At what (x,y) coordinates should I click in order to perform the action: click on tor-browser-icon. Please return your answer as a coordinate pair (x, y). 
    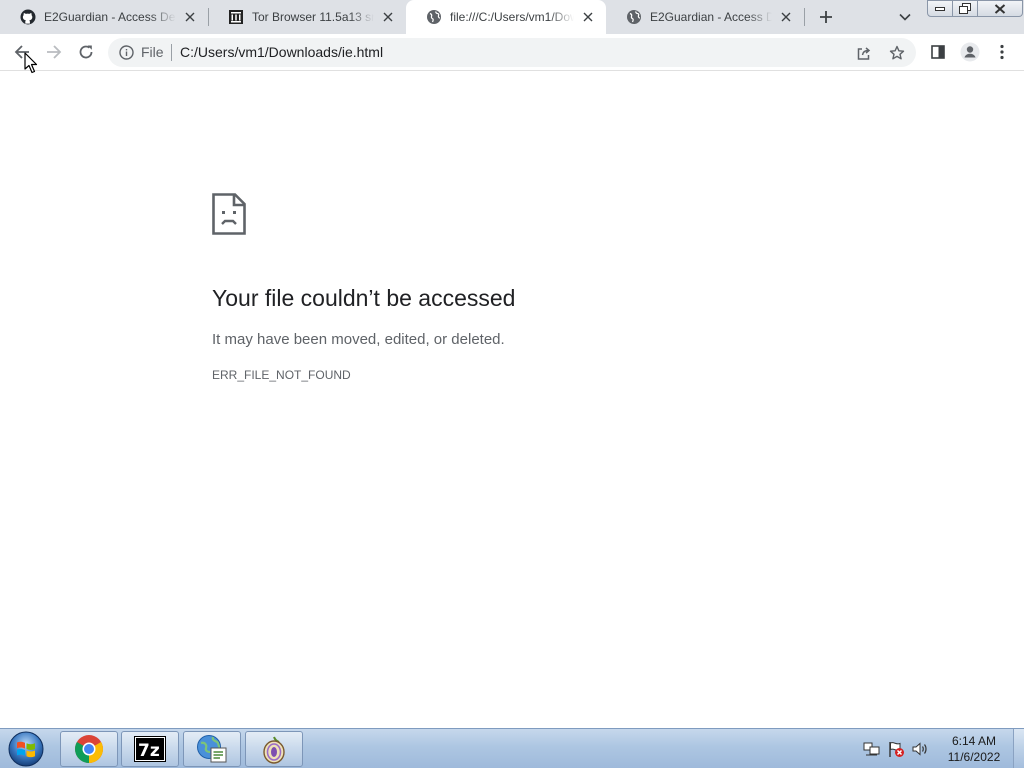
    Looking at the image, I should click on (274, 750).